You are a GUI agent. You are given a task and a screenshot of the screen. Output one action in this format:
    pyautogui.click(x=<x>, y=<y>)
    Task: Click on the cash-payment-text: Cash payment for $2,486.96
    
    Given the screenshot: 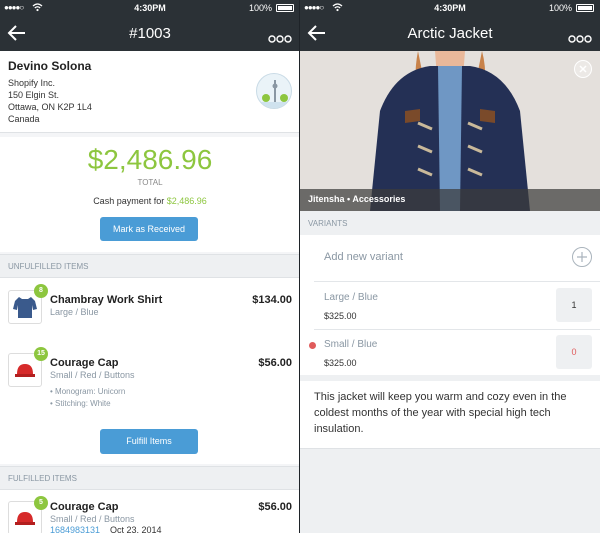 What is the action you would take?
    pyautogui.click(x=150, y=201)
    